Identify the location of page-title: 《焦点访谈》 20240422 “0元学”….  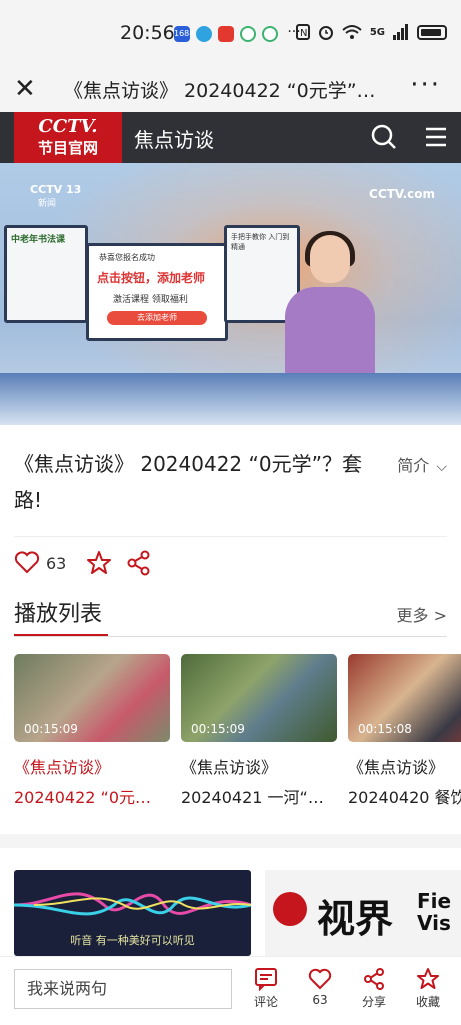
(220, 91).